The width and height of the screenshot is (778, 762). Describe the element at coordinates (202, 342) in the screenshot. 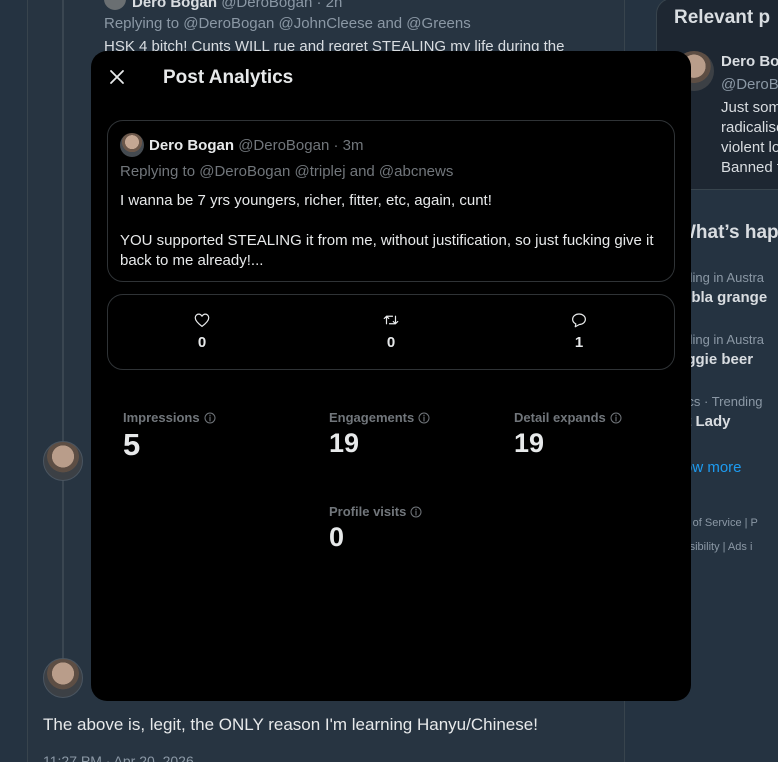

I see `likes-count: 0` at that location.